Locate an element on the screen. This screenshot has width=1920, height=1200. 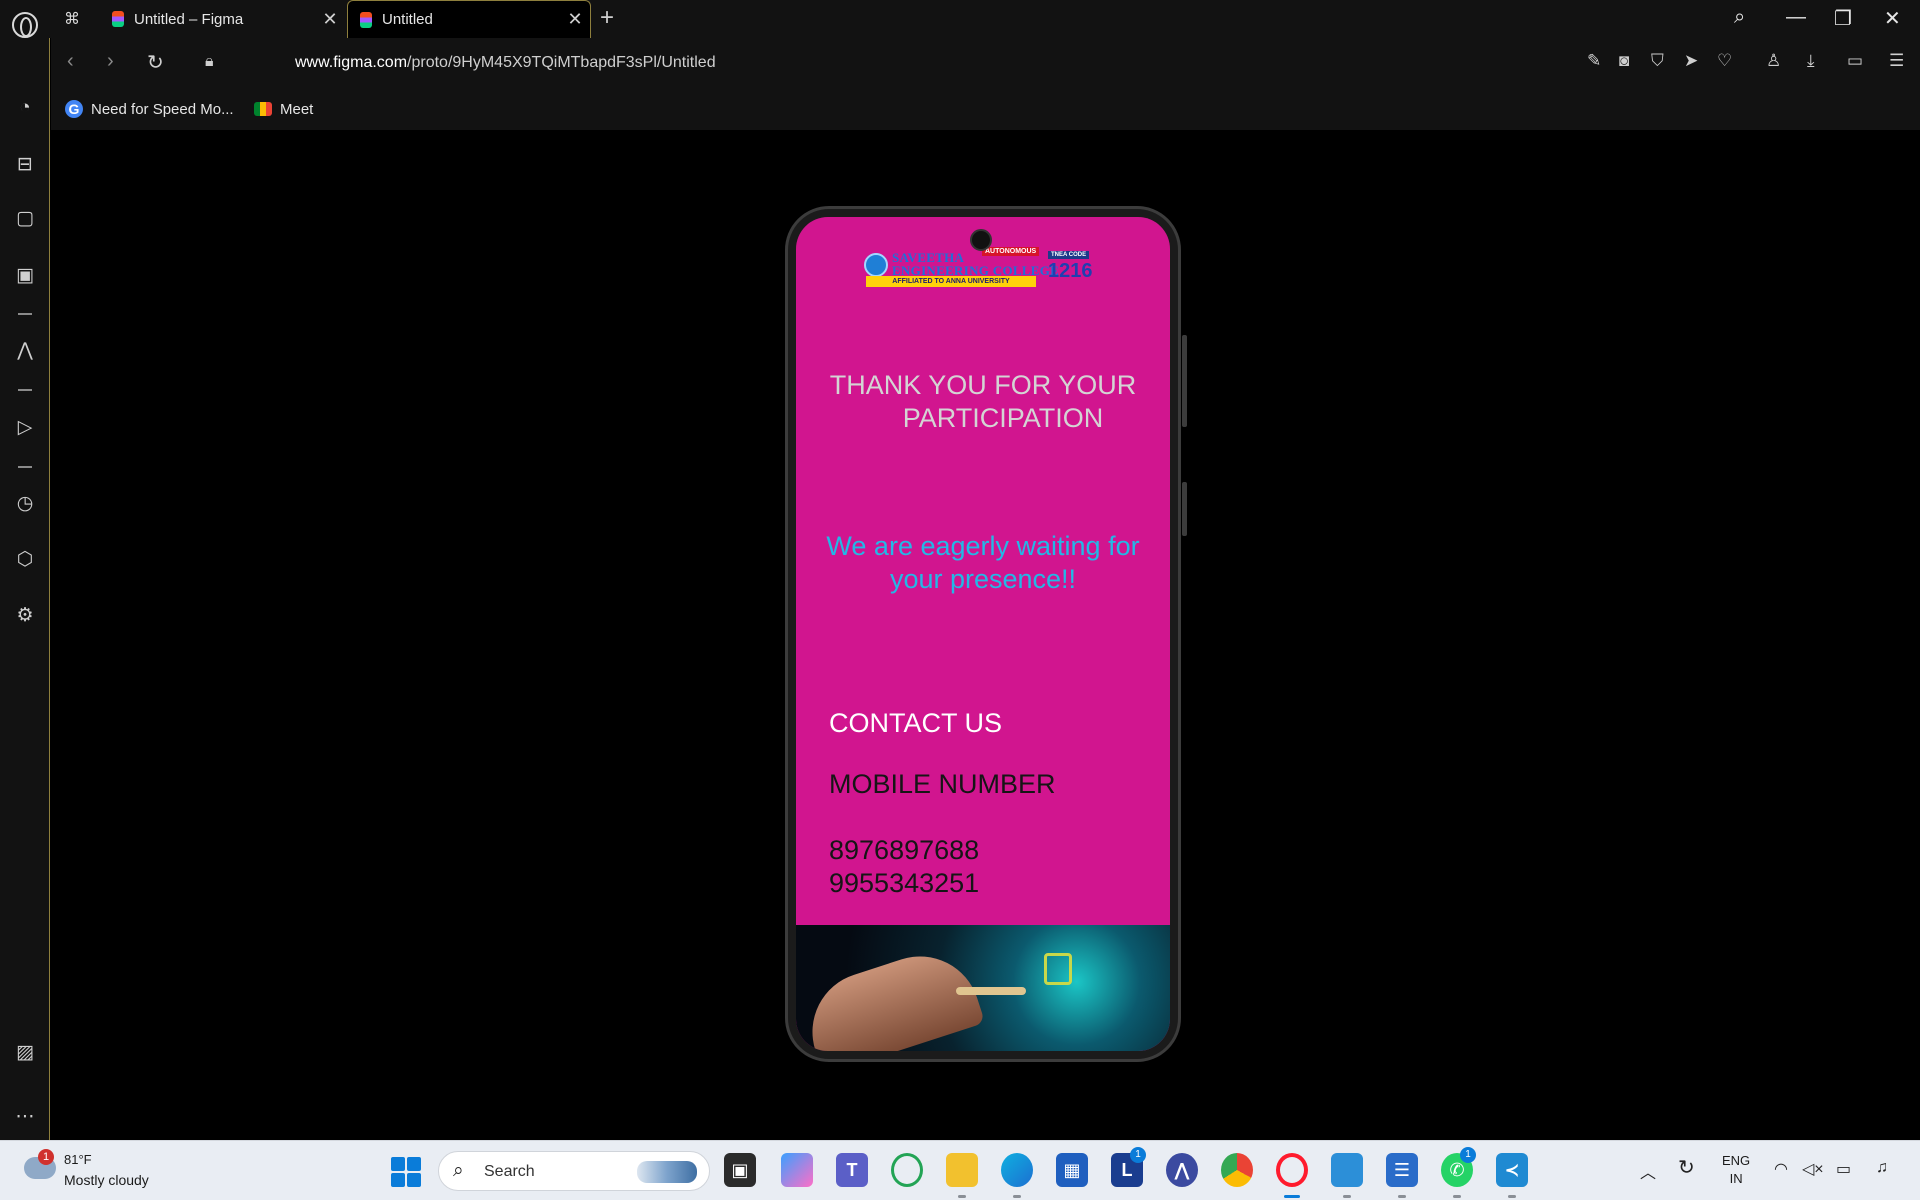
tab-title: Untitled – Figma is located at coordinates (189, 19).